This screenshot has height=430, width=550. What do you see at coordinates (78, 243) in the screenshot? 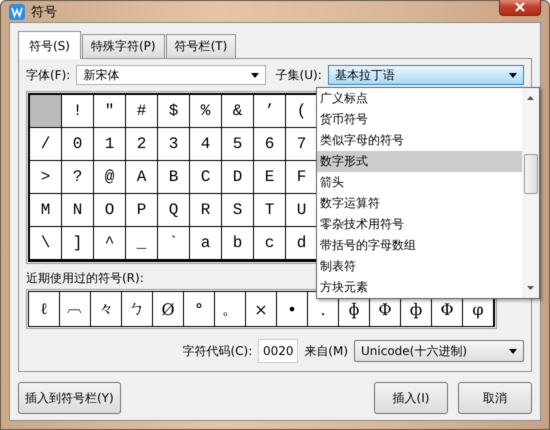
I see `symbol-cell: ]` at bounding box center [78, 243].